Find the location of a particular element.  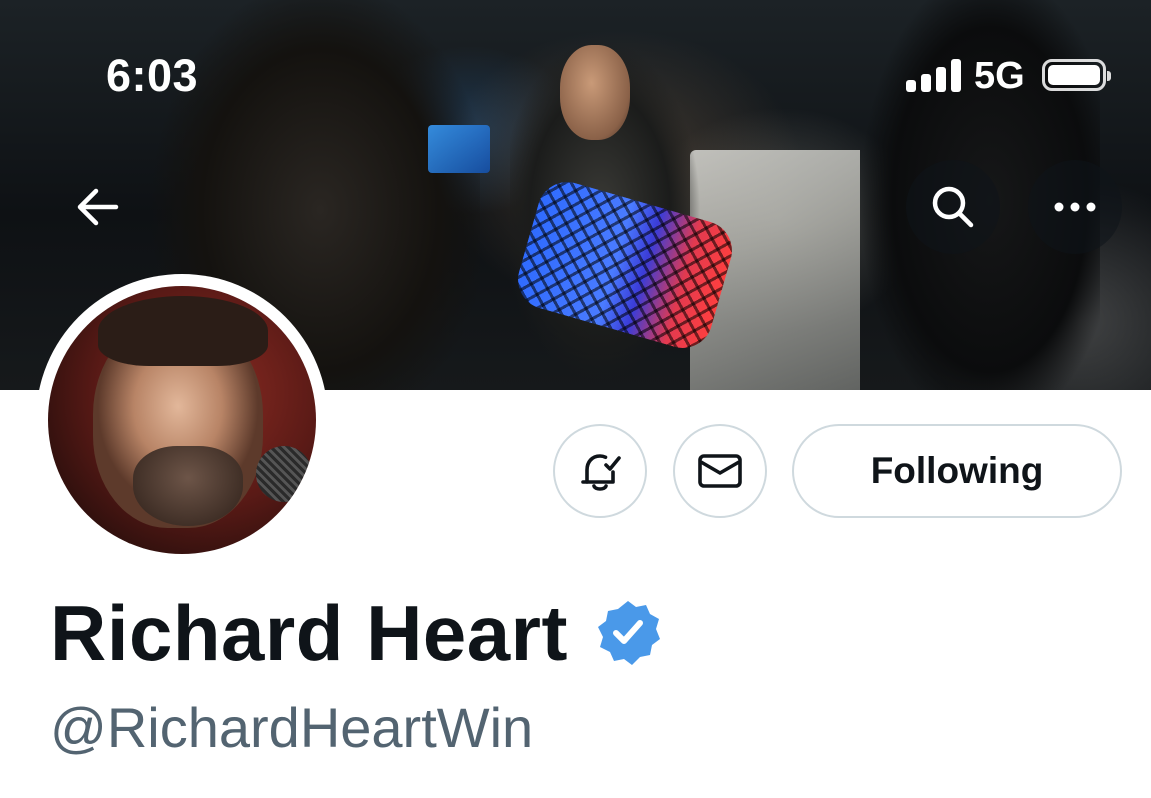

cellular-signal-icon is located at coordinates (934, 75).